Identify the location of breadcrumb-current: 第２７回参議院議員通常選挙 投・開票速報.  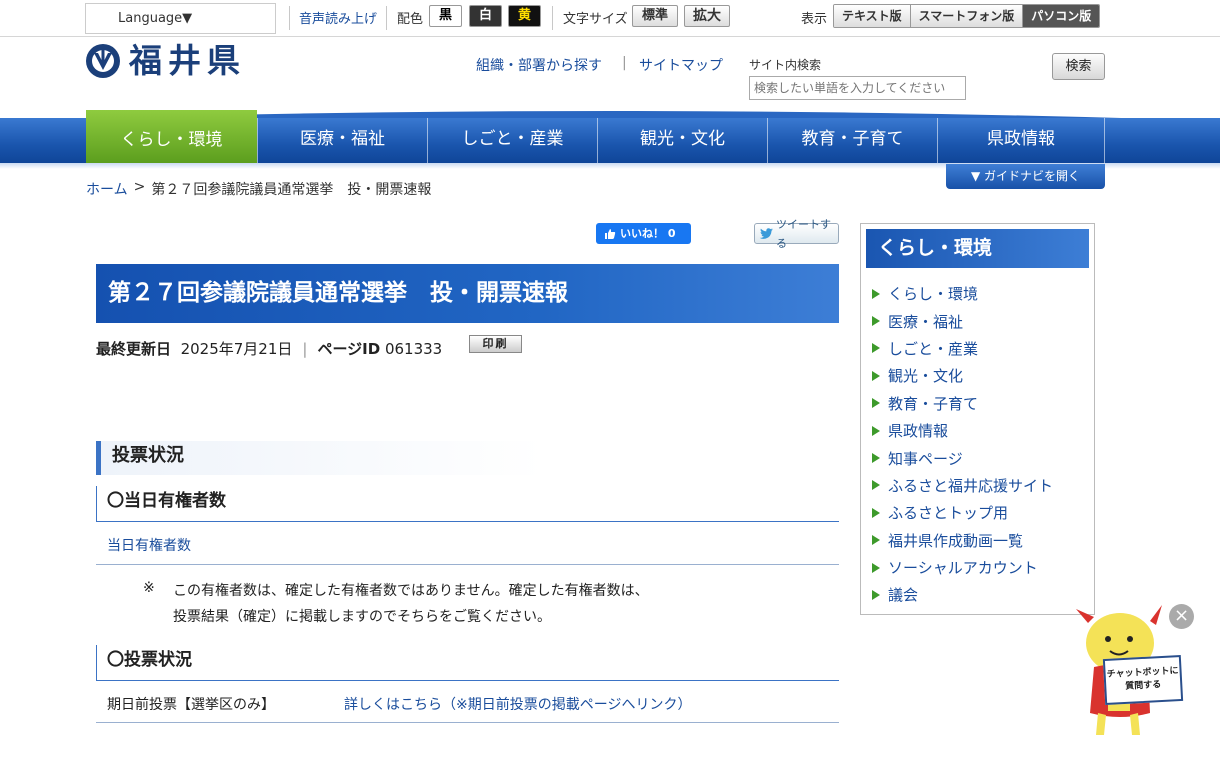
(291, 190).